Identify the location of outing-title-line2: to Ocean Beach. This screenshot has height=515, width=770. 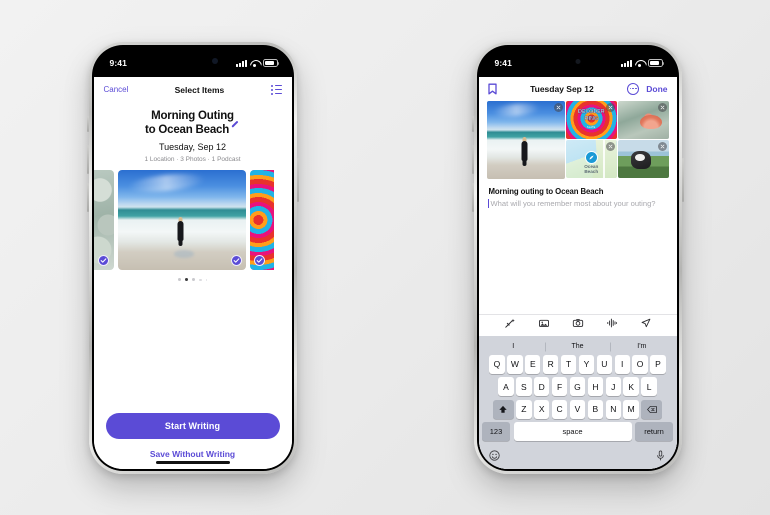
(187, 129).